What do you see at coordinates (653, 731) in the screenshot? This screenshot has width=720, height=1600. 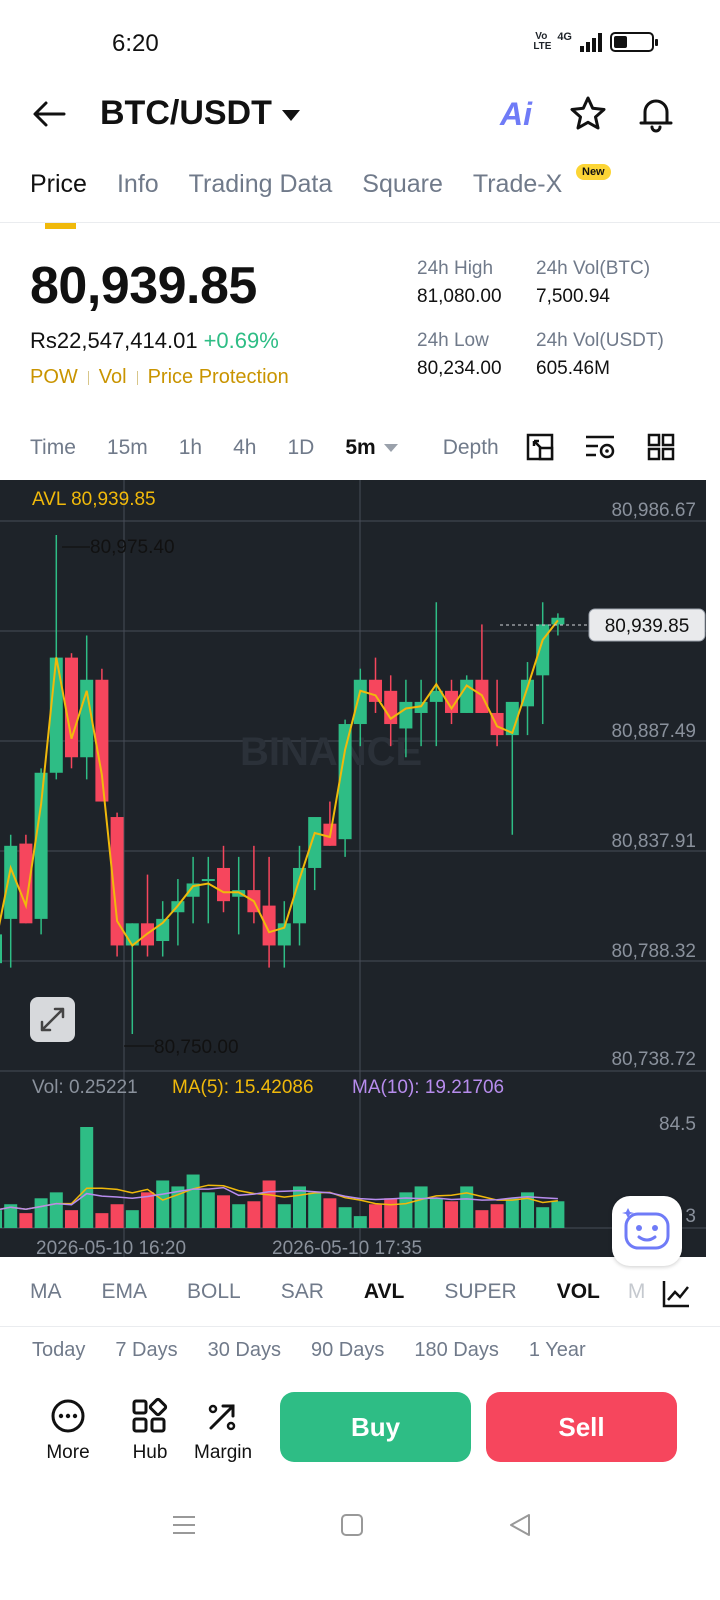 I see `y-axis-tick: 80,887.49` at bounding box center [653, 731].